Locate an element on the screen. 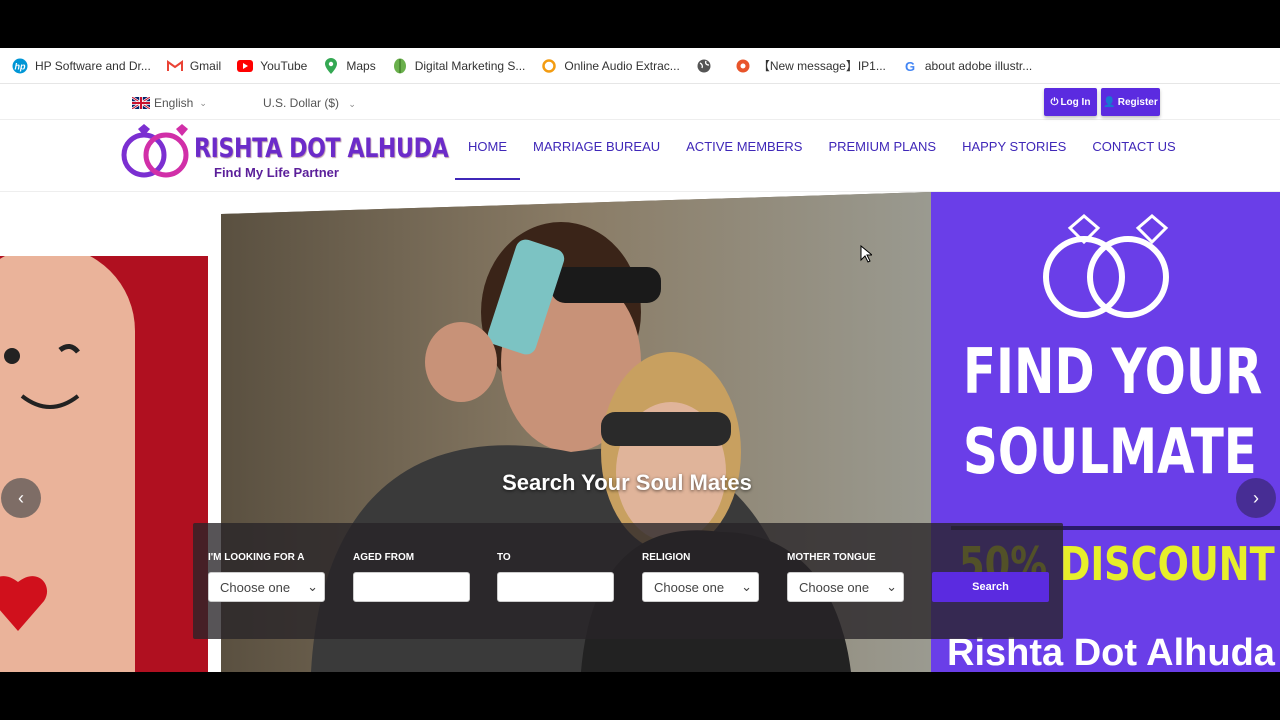 The width and height of the screenshot is (1280, 720). bottom-letterbox is located at coordinates (640, 696).